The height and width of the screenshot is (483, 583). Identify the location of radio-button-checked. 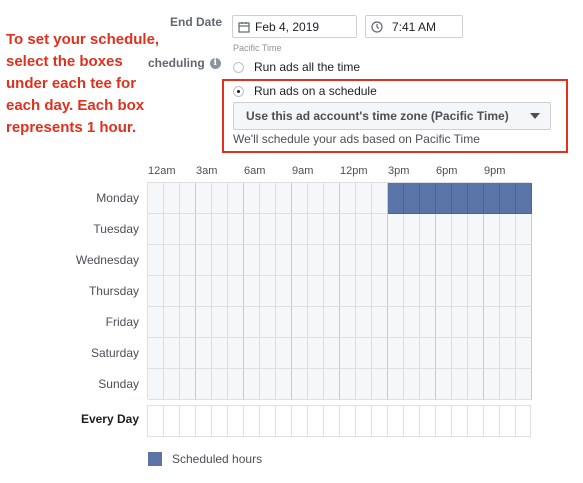
(238, 91).